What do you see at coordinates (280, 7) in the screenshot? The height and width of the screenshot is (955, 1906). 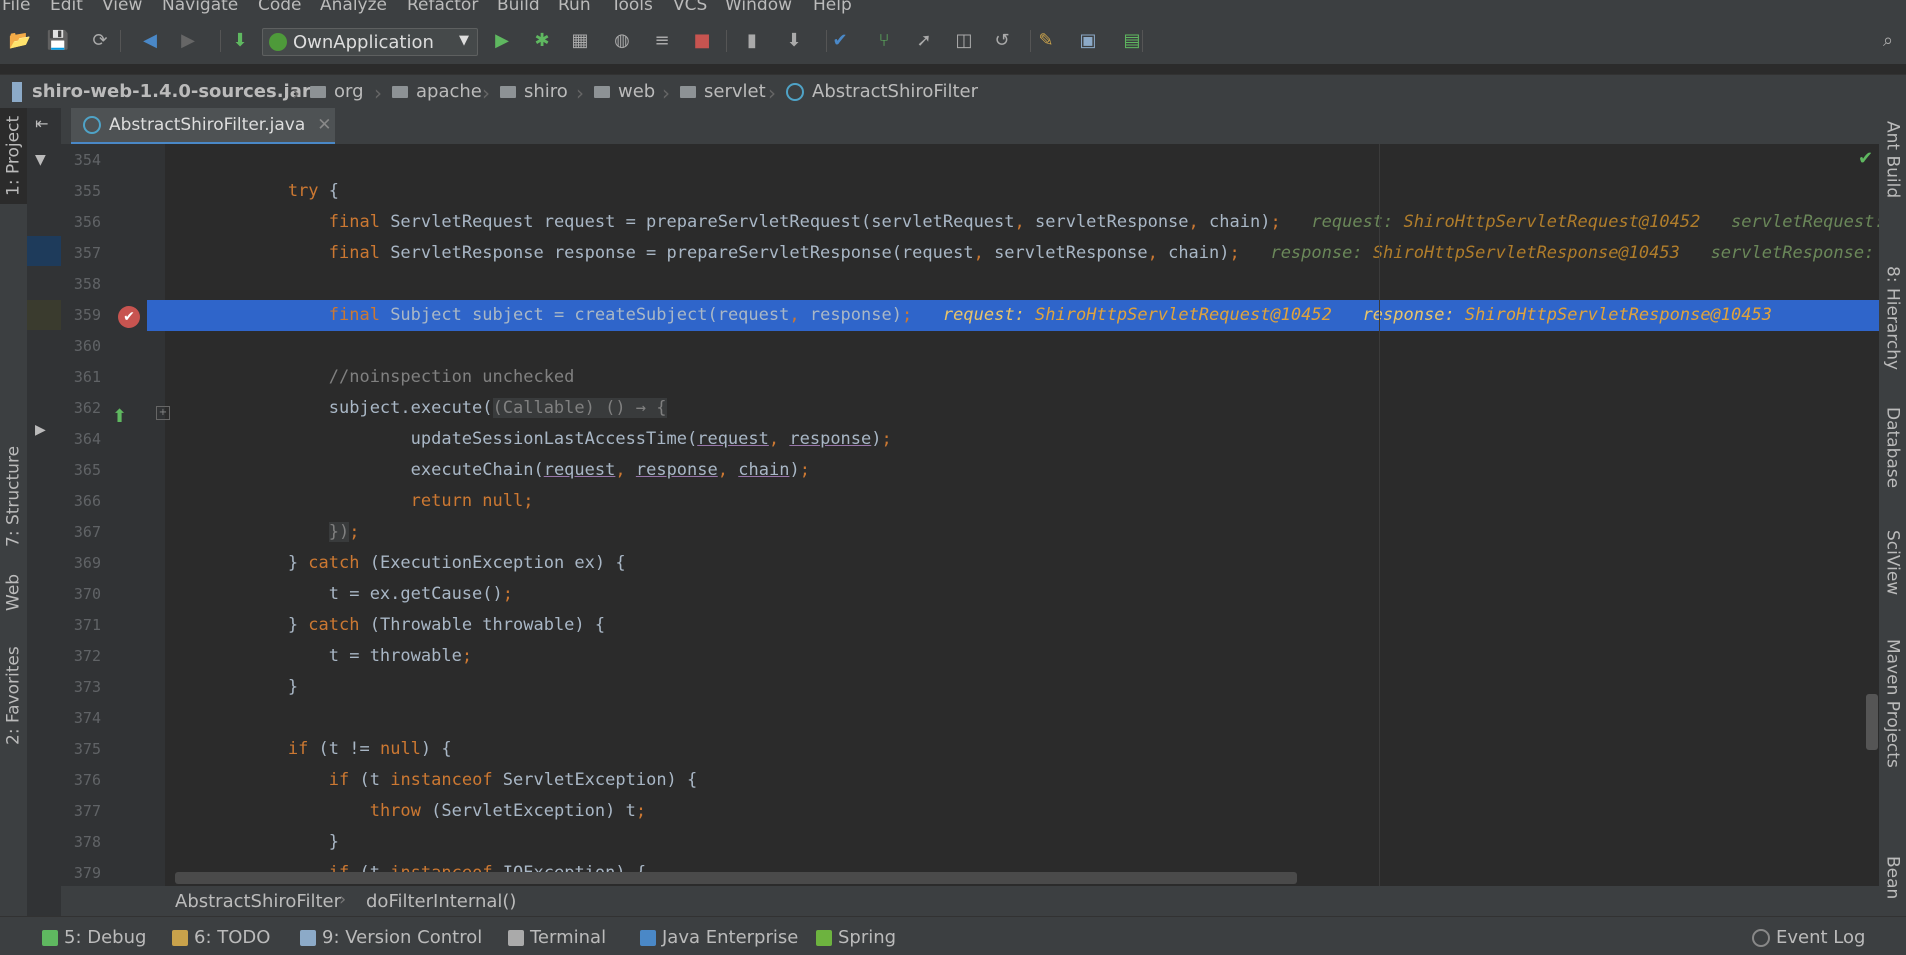 I see `menu-code: Code` at bounding box center [280, 7].